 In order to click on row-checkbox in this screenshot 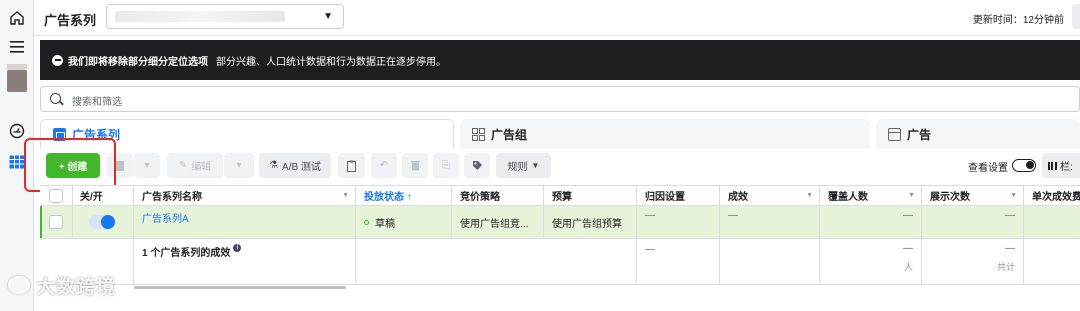, I will do `click(56, 222)`.